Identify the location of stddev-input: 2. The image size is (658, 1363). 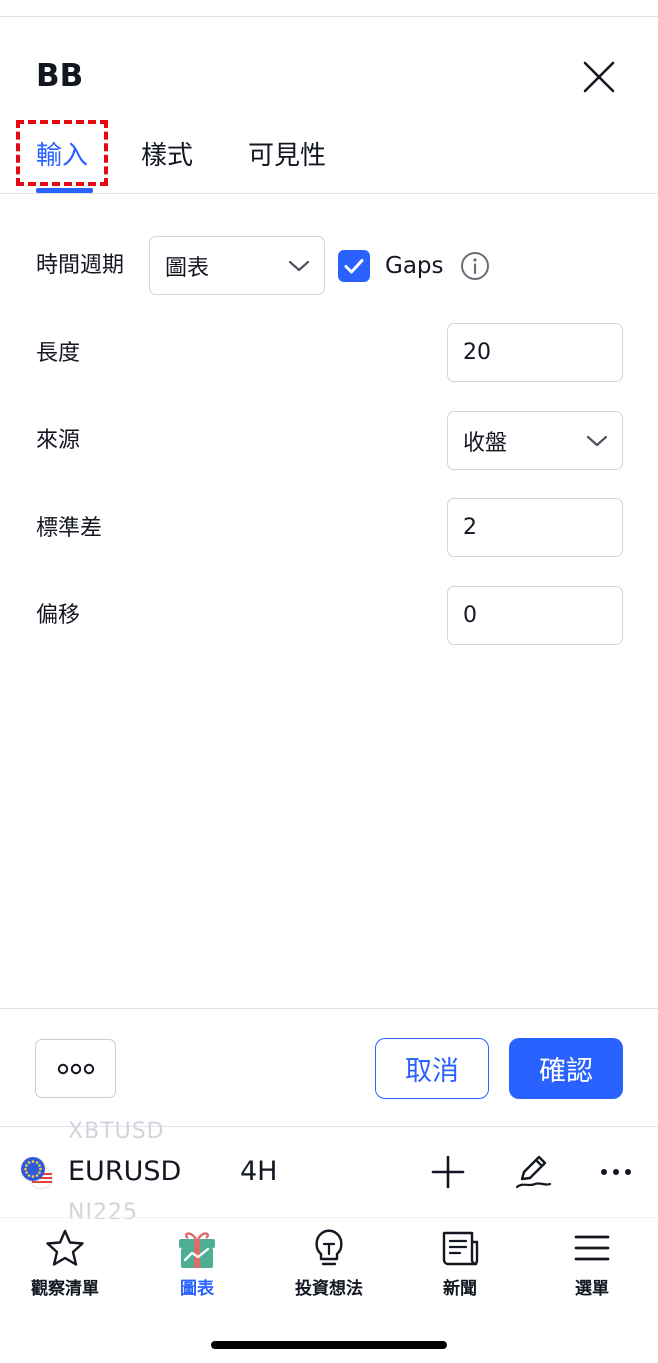
(535, 527).